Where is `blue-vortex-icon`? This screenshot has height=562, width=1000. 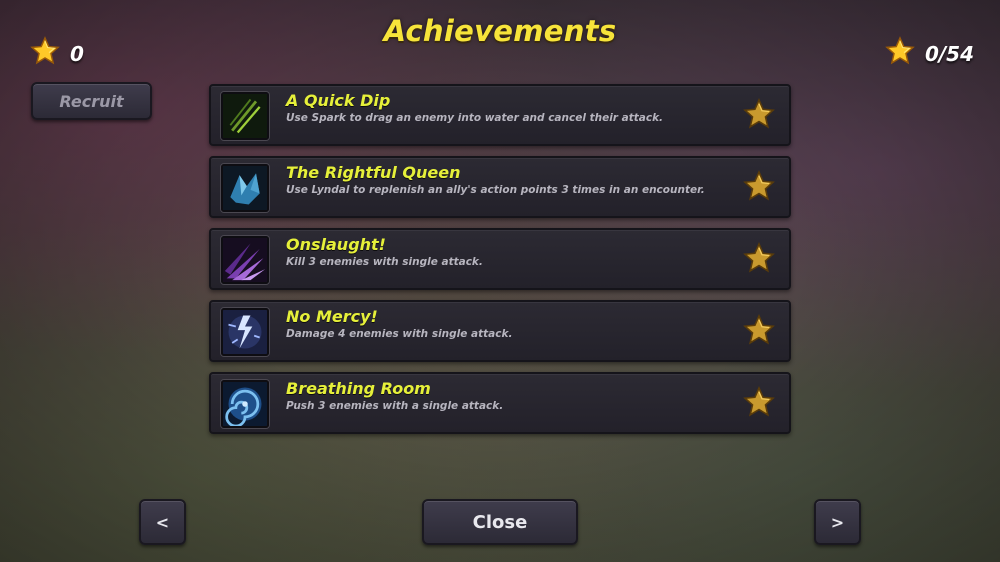 blue-vortex-icon is located at coordinates (245, 404).